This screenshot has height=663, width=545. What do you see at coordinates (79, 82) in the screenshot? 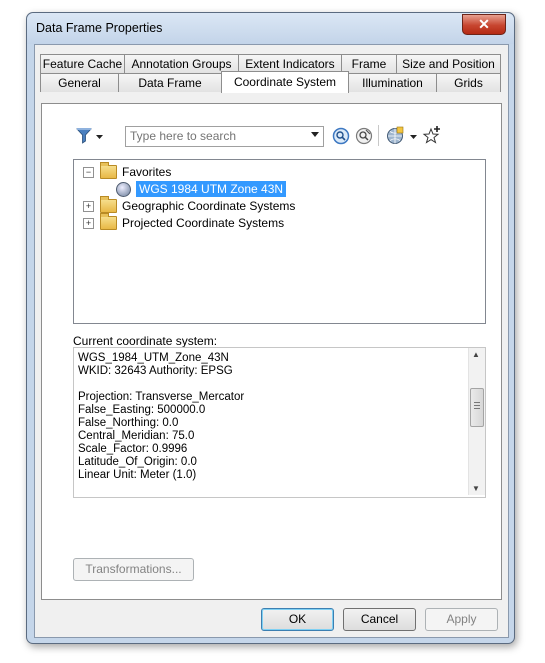
I see `tab-general: General` at bounding box center [79, 82].